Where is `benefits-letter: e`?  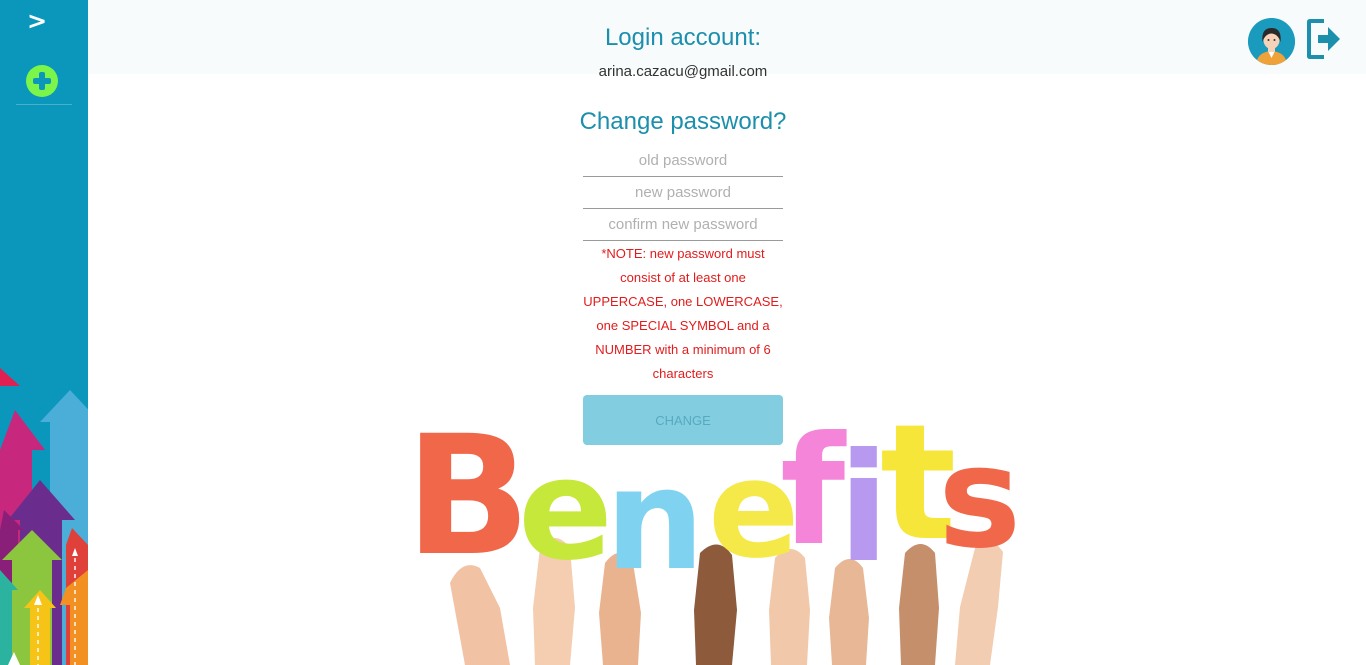
benefits-letter: e is located at coordinates (565, 510).